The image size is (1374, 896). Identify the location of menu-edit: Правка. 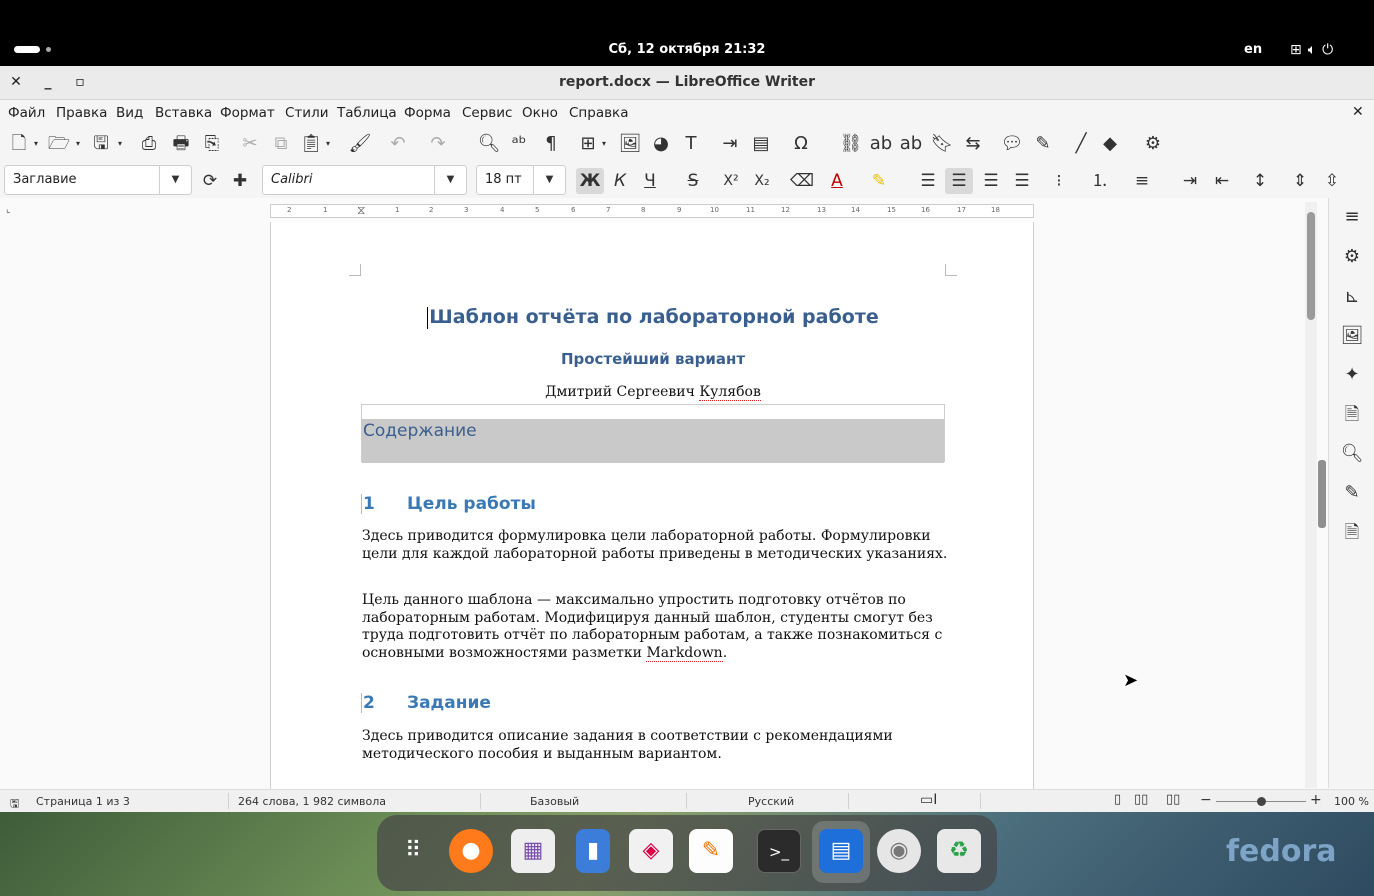
(81, 113).